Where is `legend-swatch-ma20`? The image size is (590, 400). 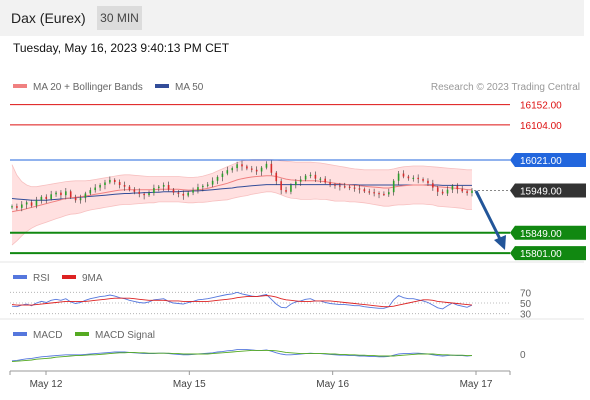 legend-swatch-ma20 is located at coordinates (20, 86).